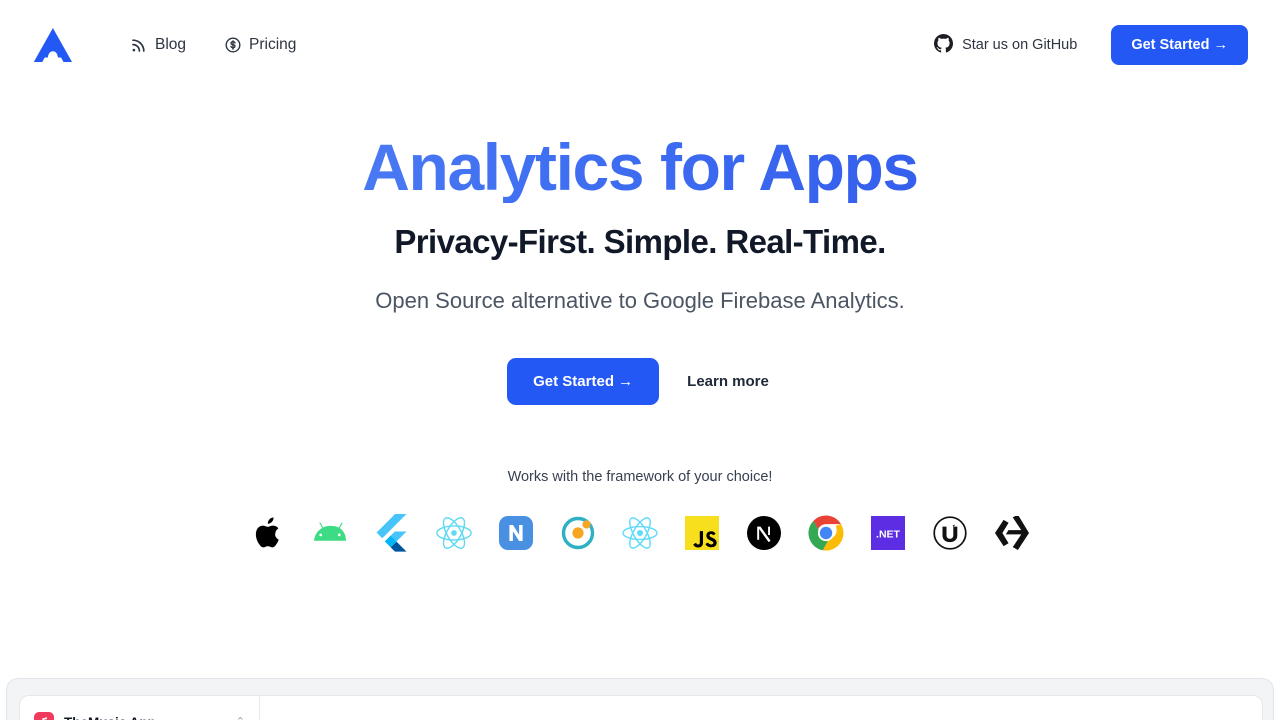 The height and width of the screenshot is (720, 1280). Describe the element at coordinates (640, 167) in the screenshot. I see `hero-headline: Analytics for Apps` at that location.